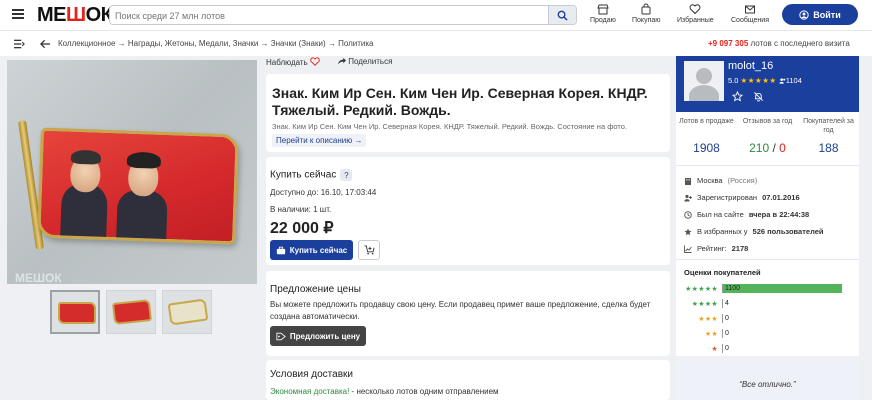 The height and width of the screenshot is (400, 872). I want to click on go-to-description-link: Перейти к описанию →, so click(319, 140).